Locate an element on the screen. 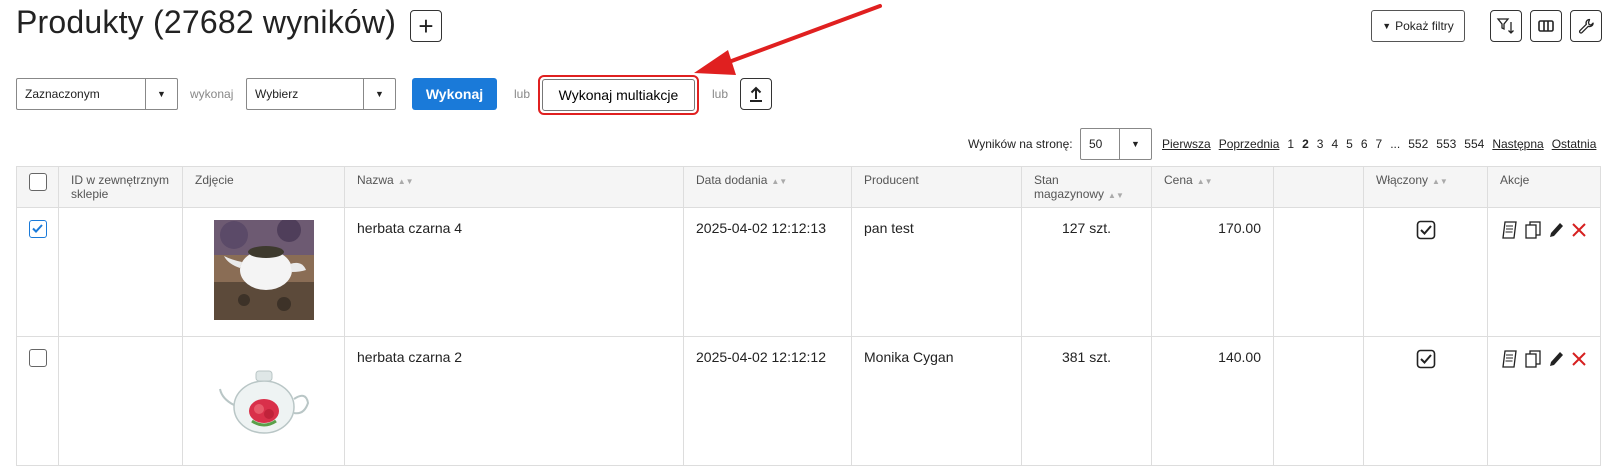 Image resolution: width=1619 pixels, height=466 pixels. date-added: 2025-04-02 12:12:12 is located at coordinates (767, 401).